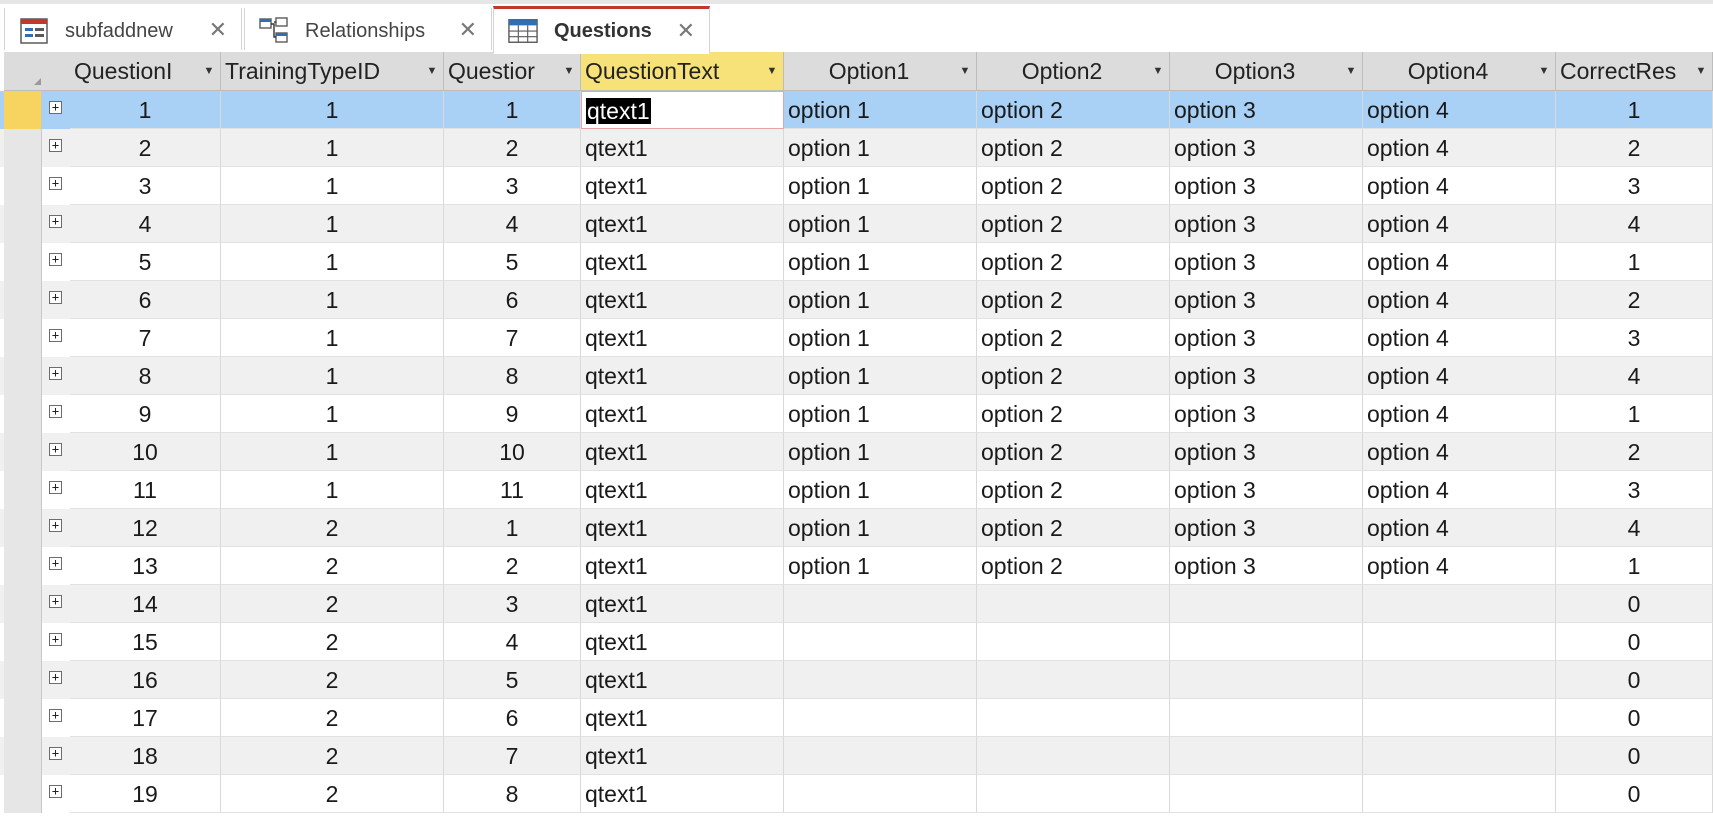  What do you see at coordinates (1073, 71) in the screenshot?
I see `column-header-option2: Option2 ▼` at bounding box center [1073, 71].